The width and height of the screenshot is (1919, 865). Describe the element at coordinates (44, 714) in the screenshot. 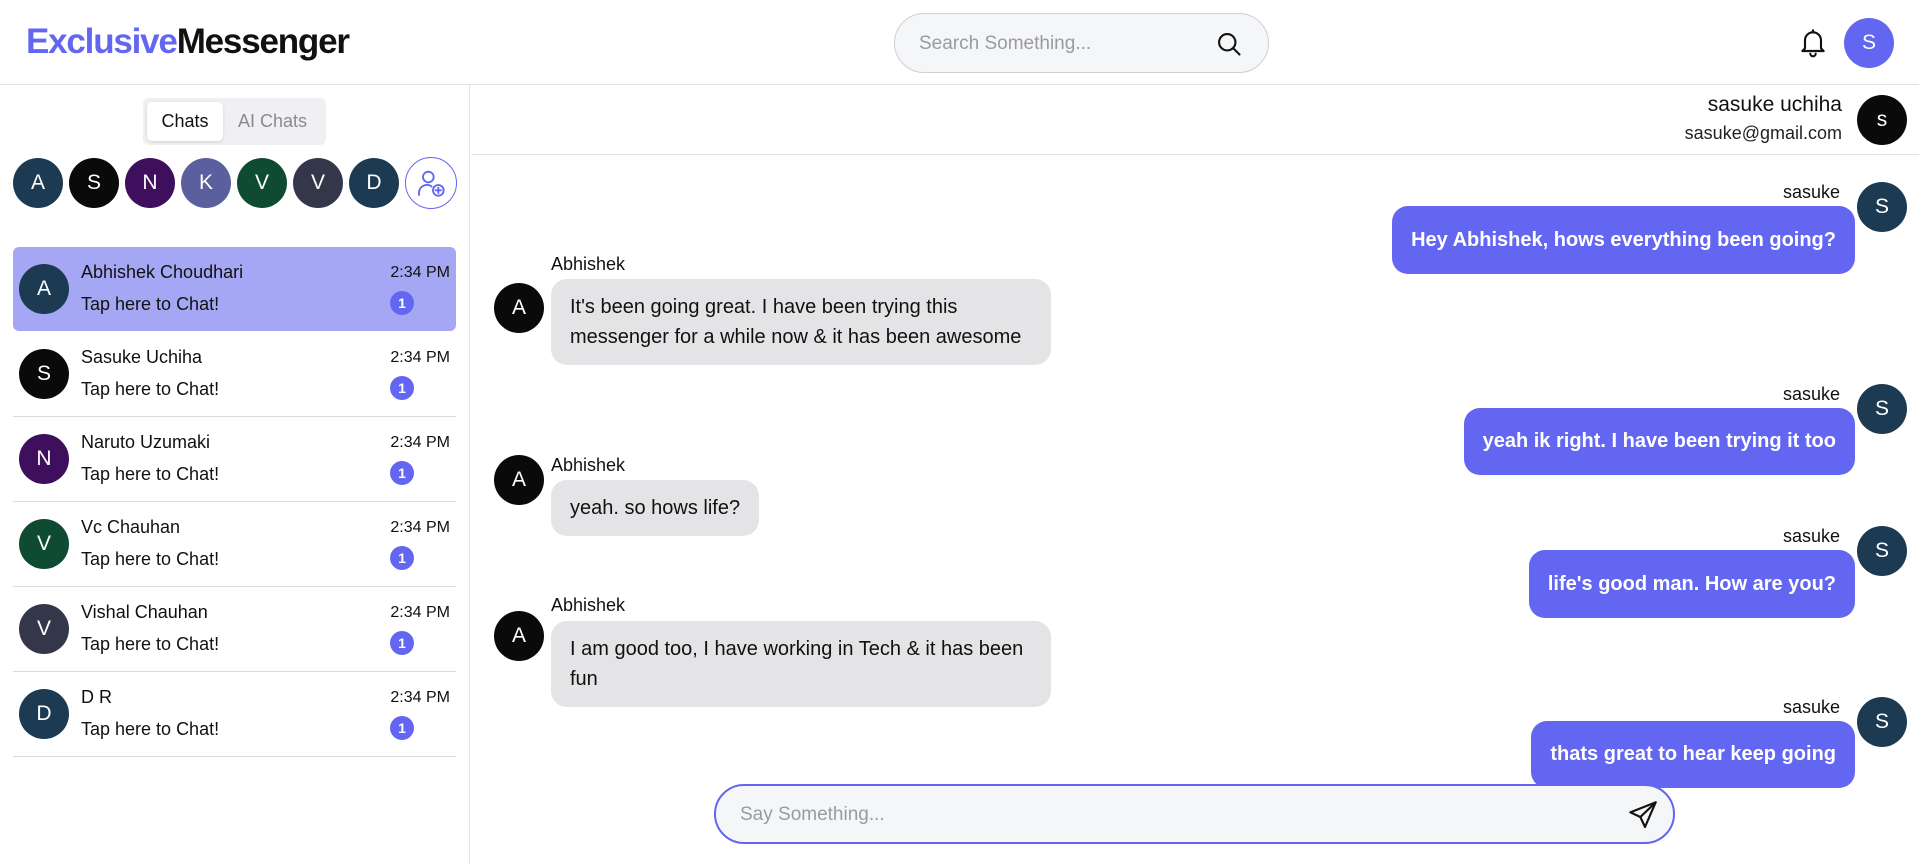

I see `contact-avatar: D` at that location.